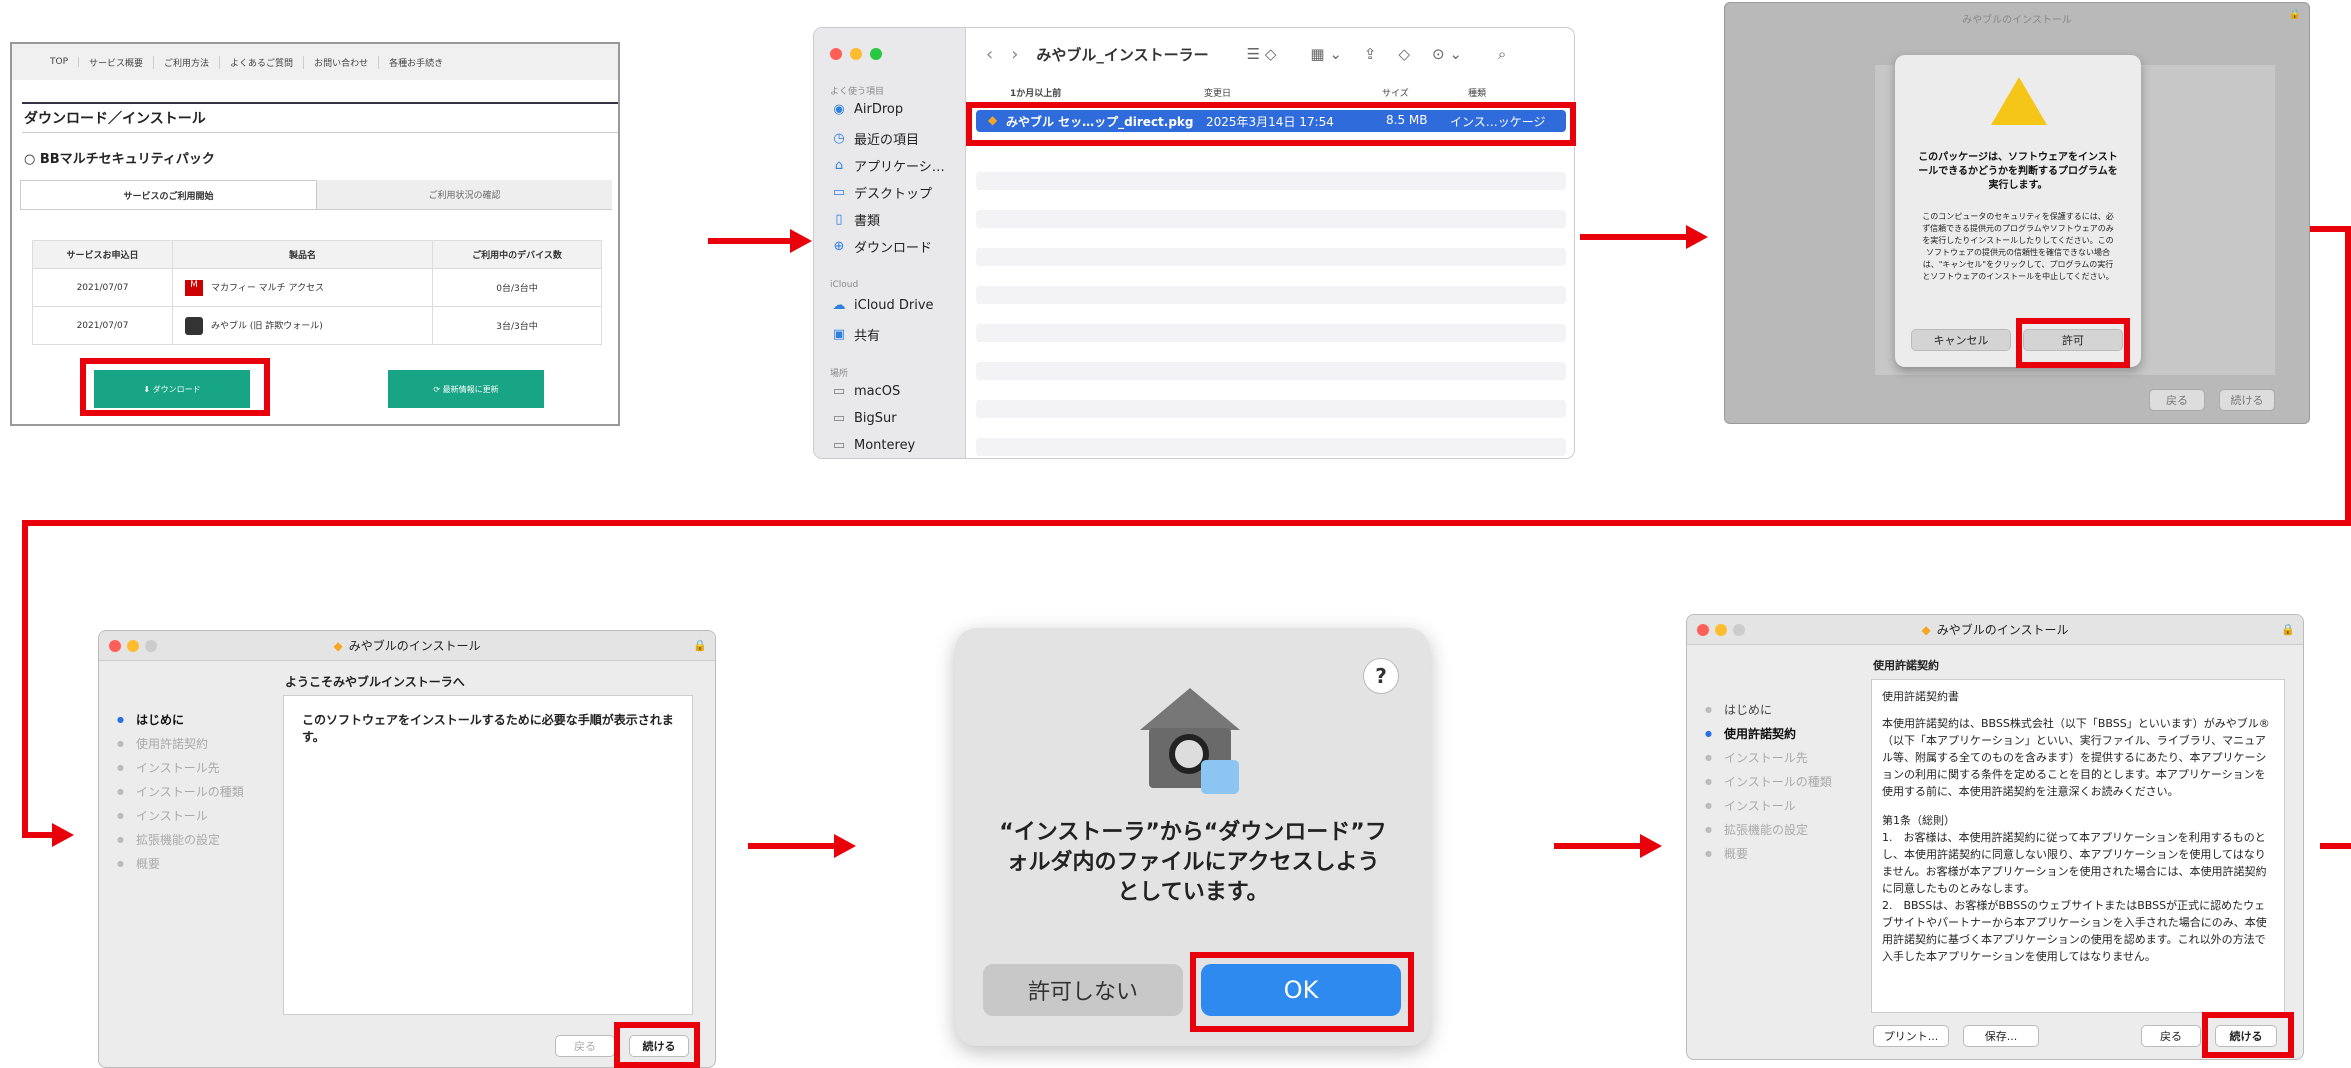 The width and height of the screenshot is (2351, 1068). Describe the element at coordinates (416, 62) in the screenshot. I see `nav-item: 各種お手続き` at that location.